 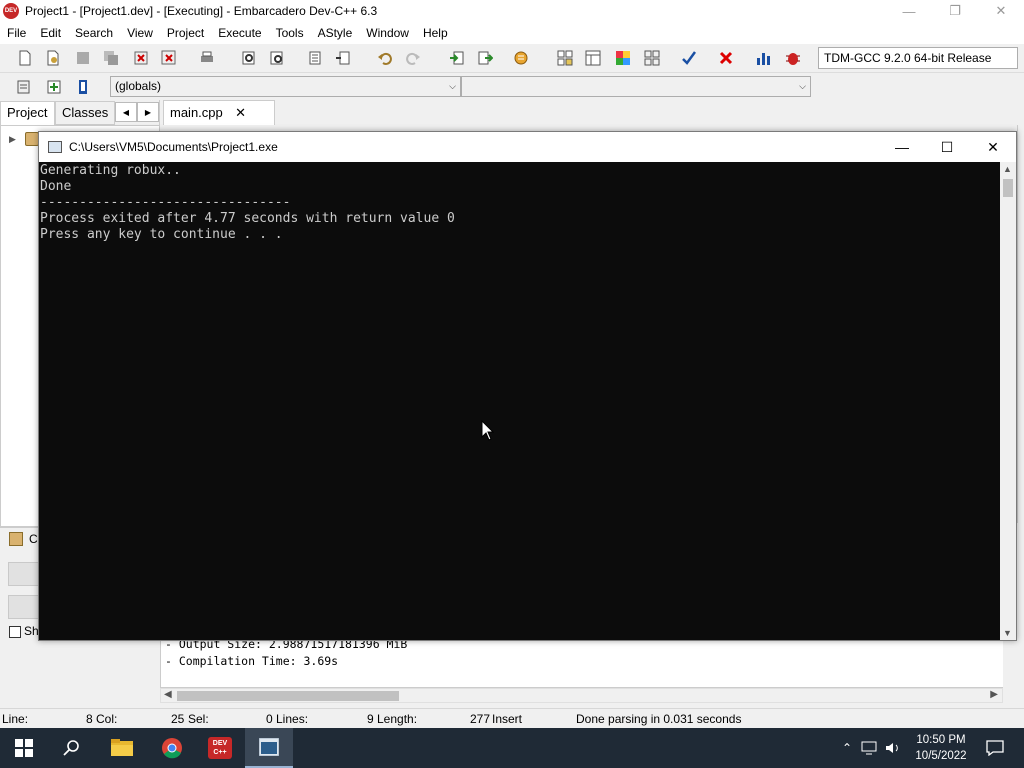 What do you see at coordinates (249, 58) in the screenshot?
I see `find-icon` at bounding box center [249, 58].